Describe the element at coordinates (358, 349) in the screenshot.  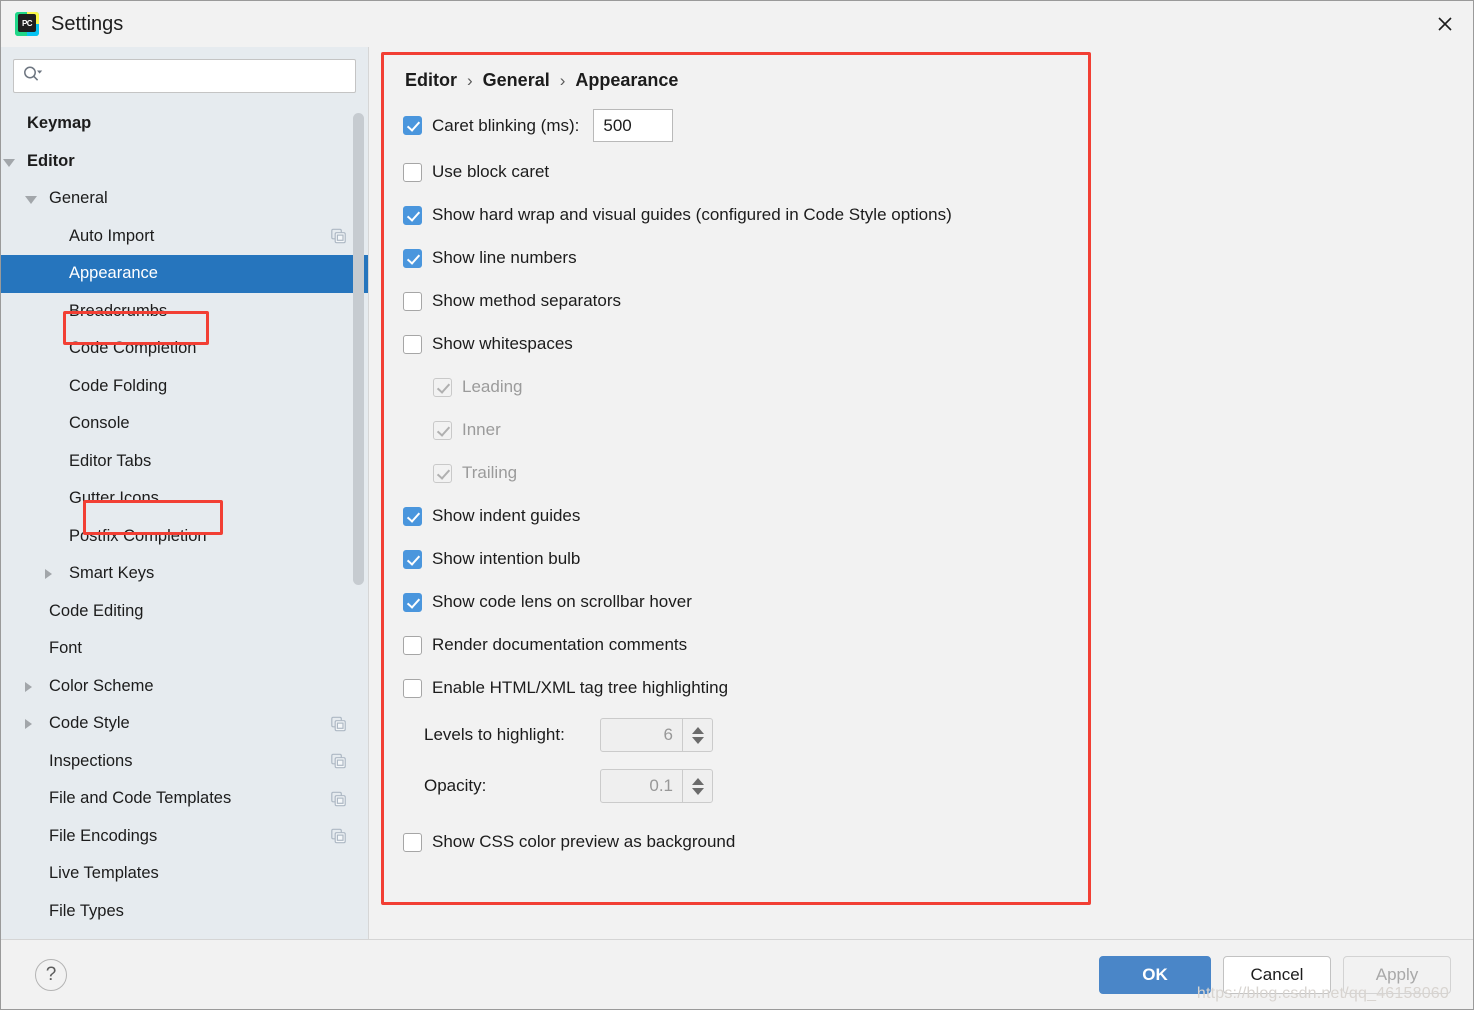
I see `sidebar-scrollbar-thumb` at that location.